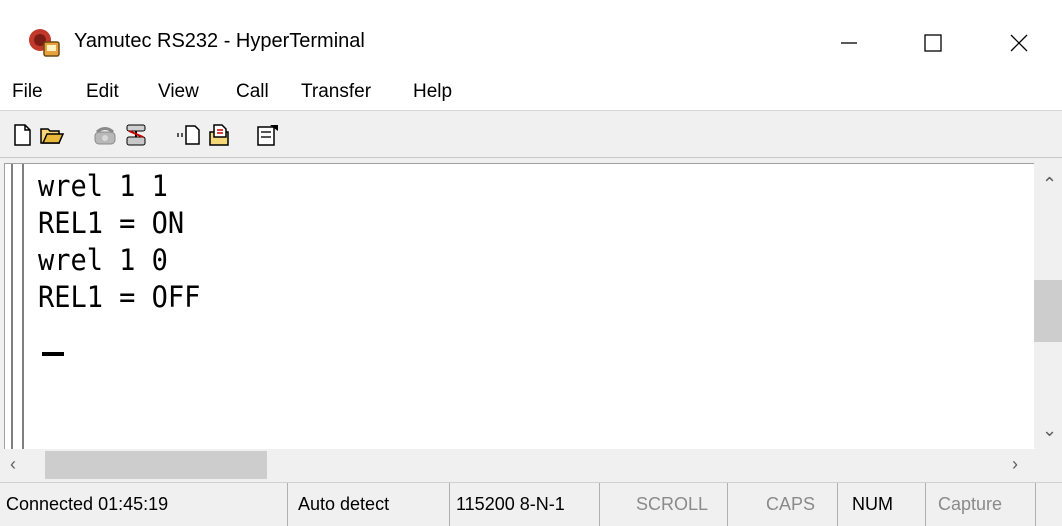  I want to click on terminal-line: wrel 1 0, so click(103, 260).